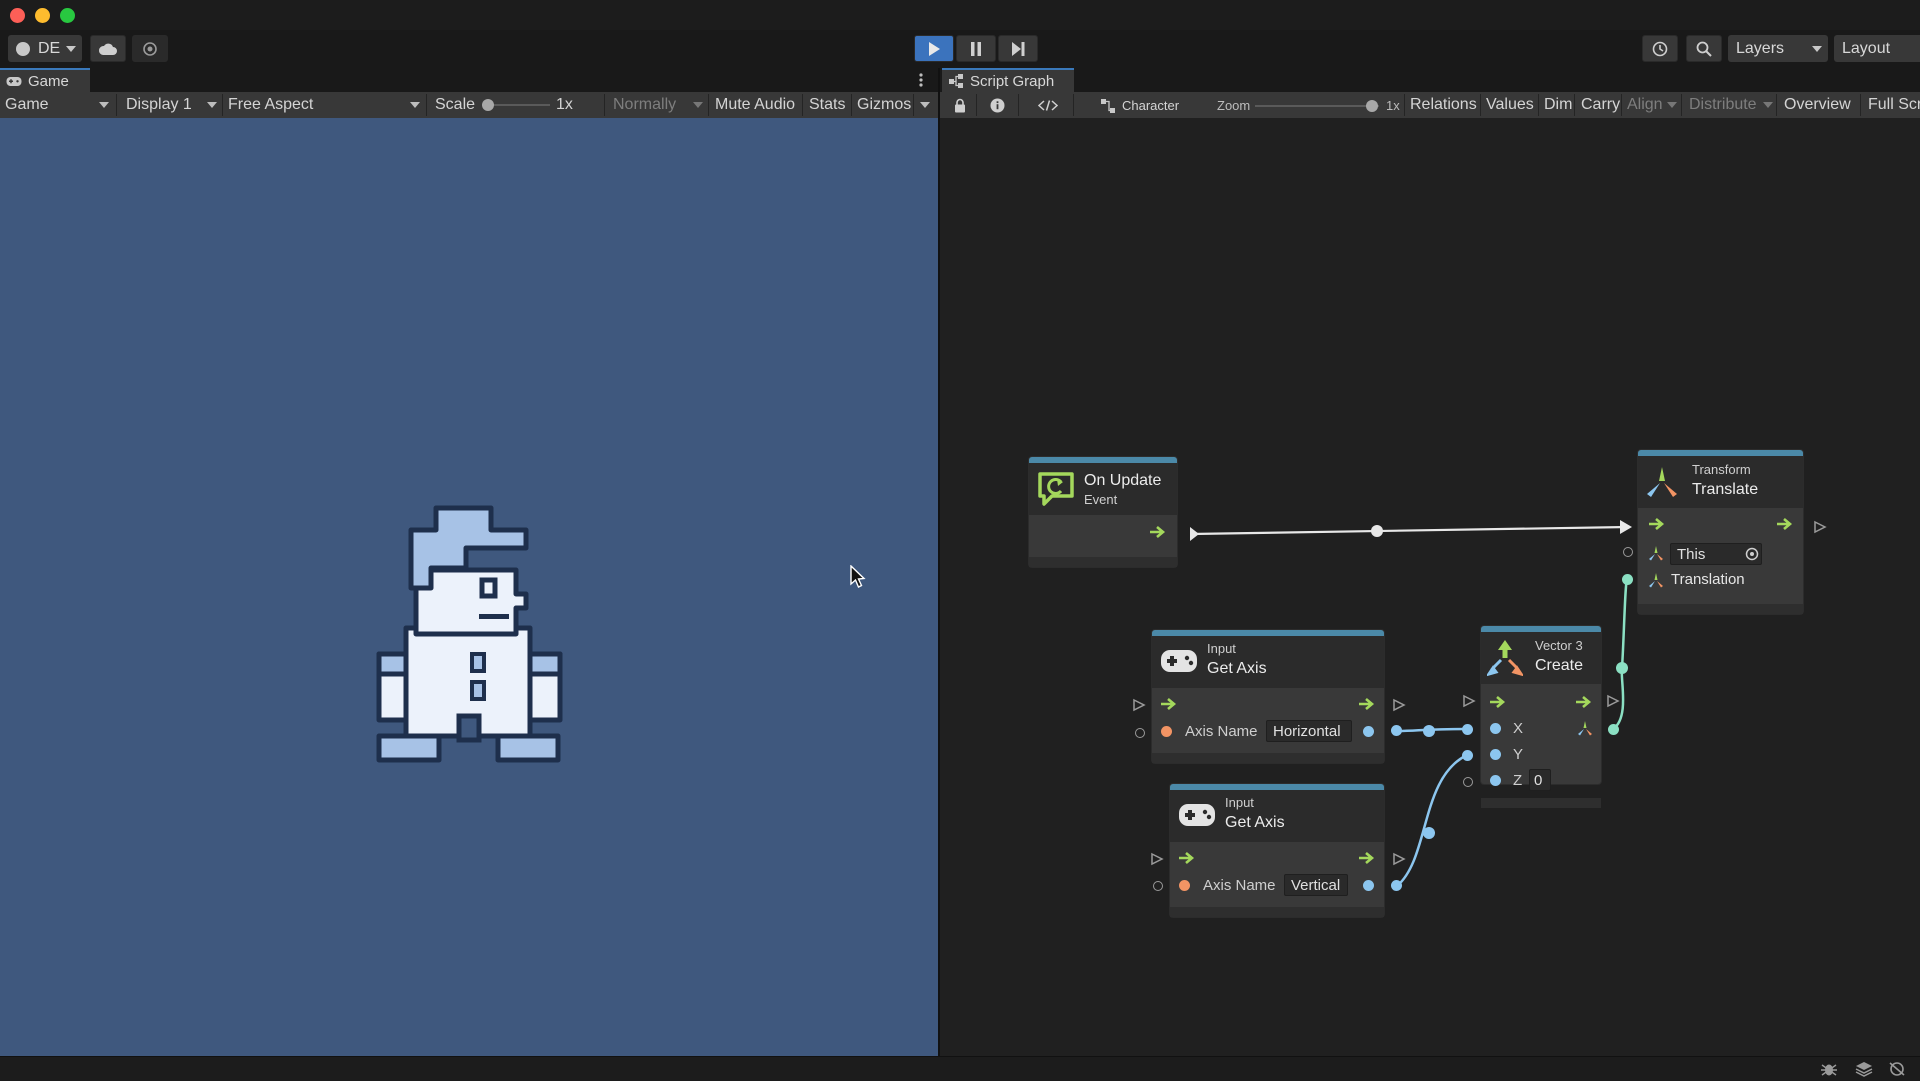 This screenshot has width=1920, height=1081. Describe the element at coordinates (1585, 728) in the screenshot. I see `vector-output-icon` at that location.